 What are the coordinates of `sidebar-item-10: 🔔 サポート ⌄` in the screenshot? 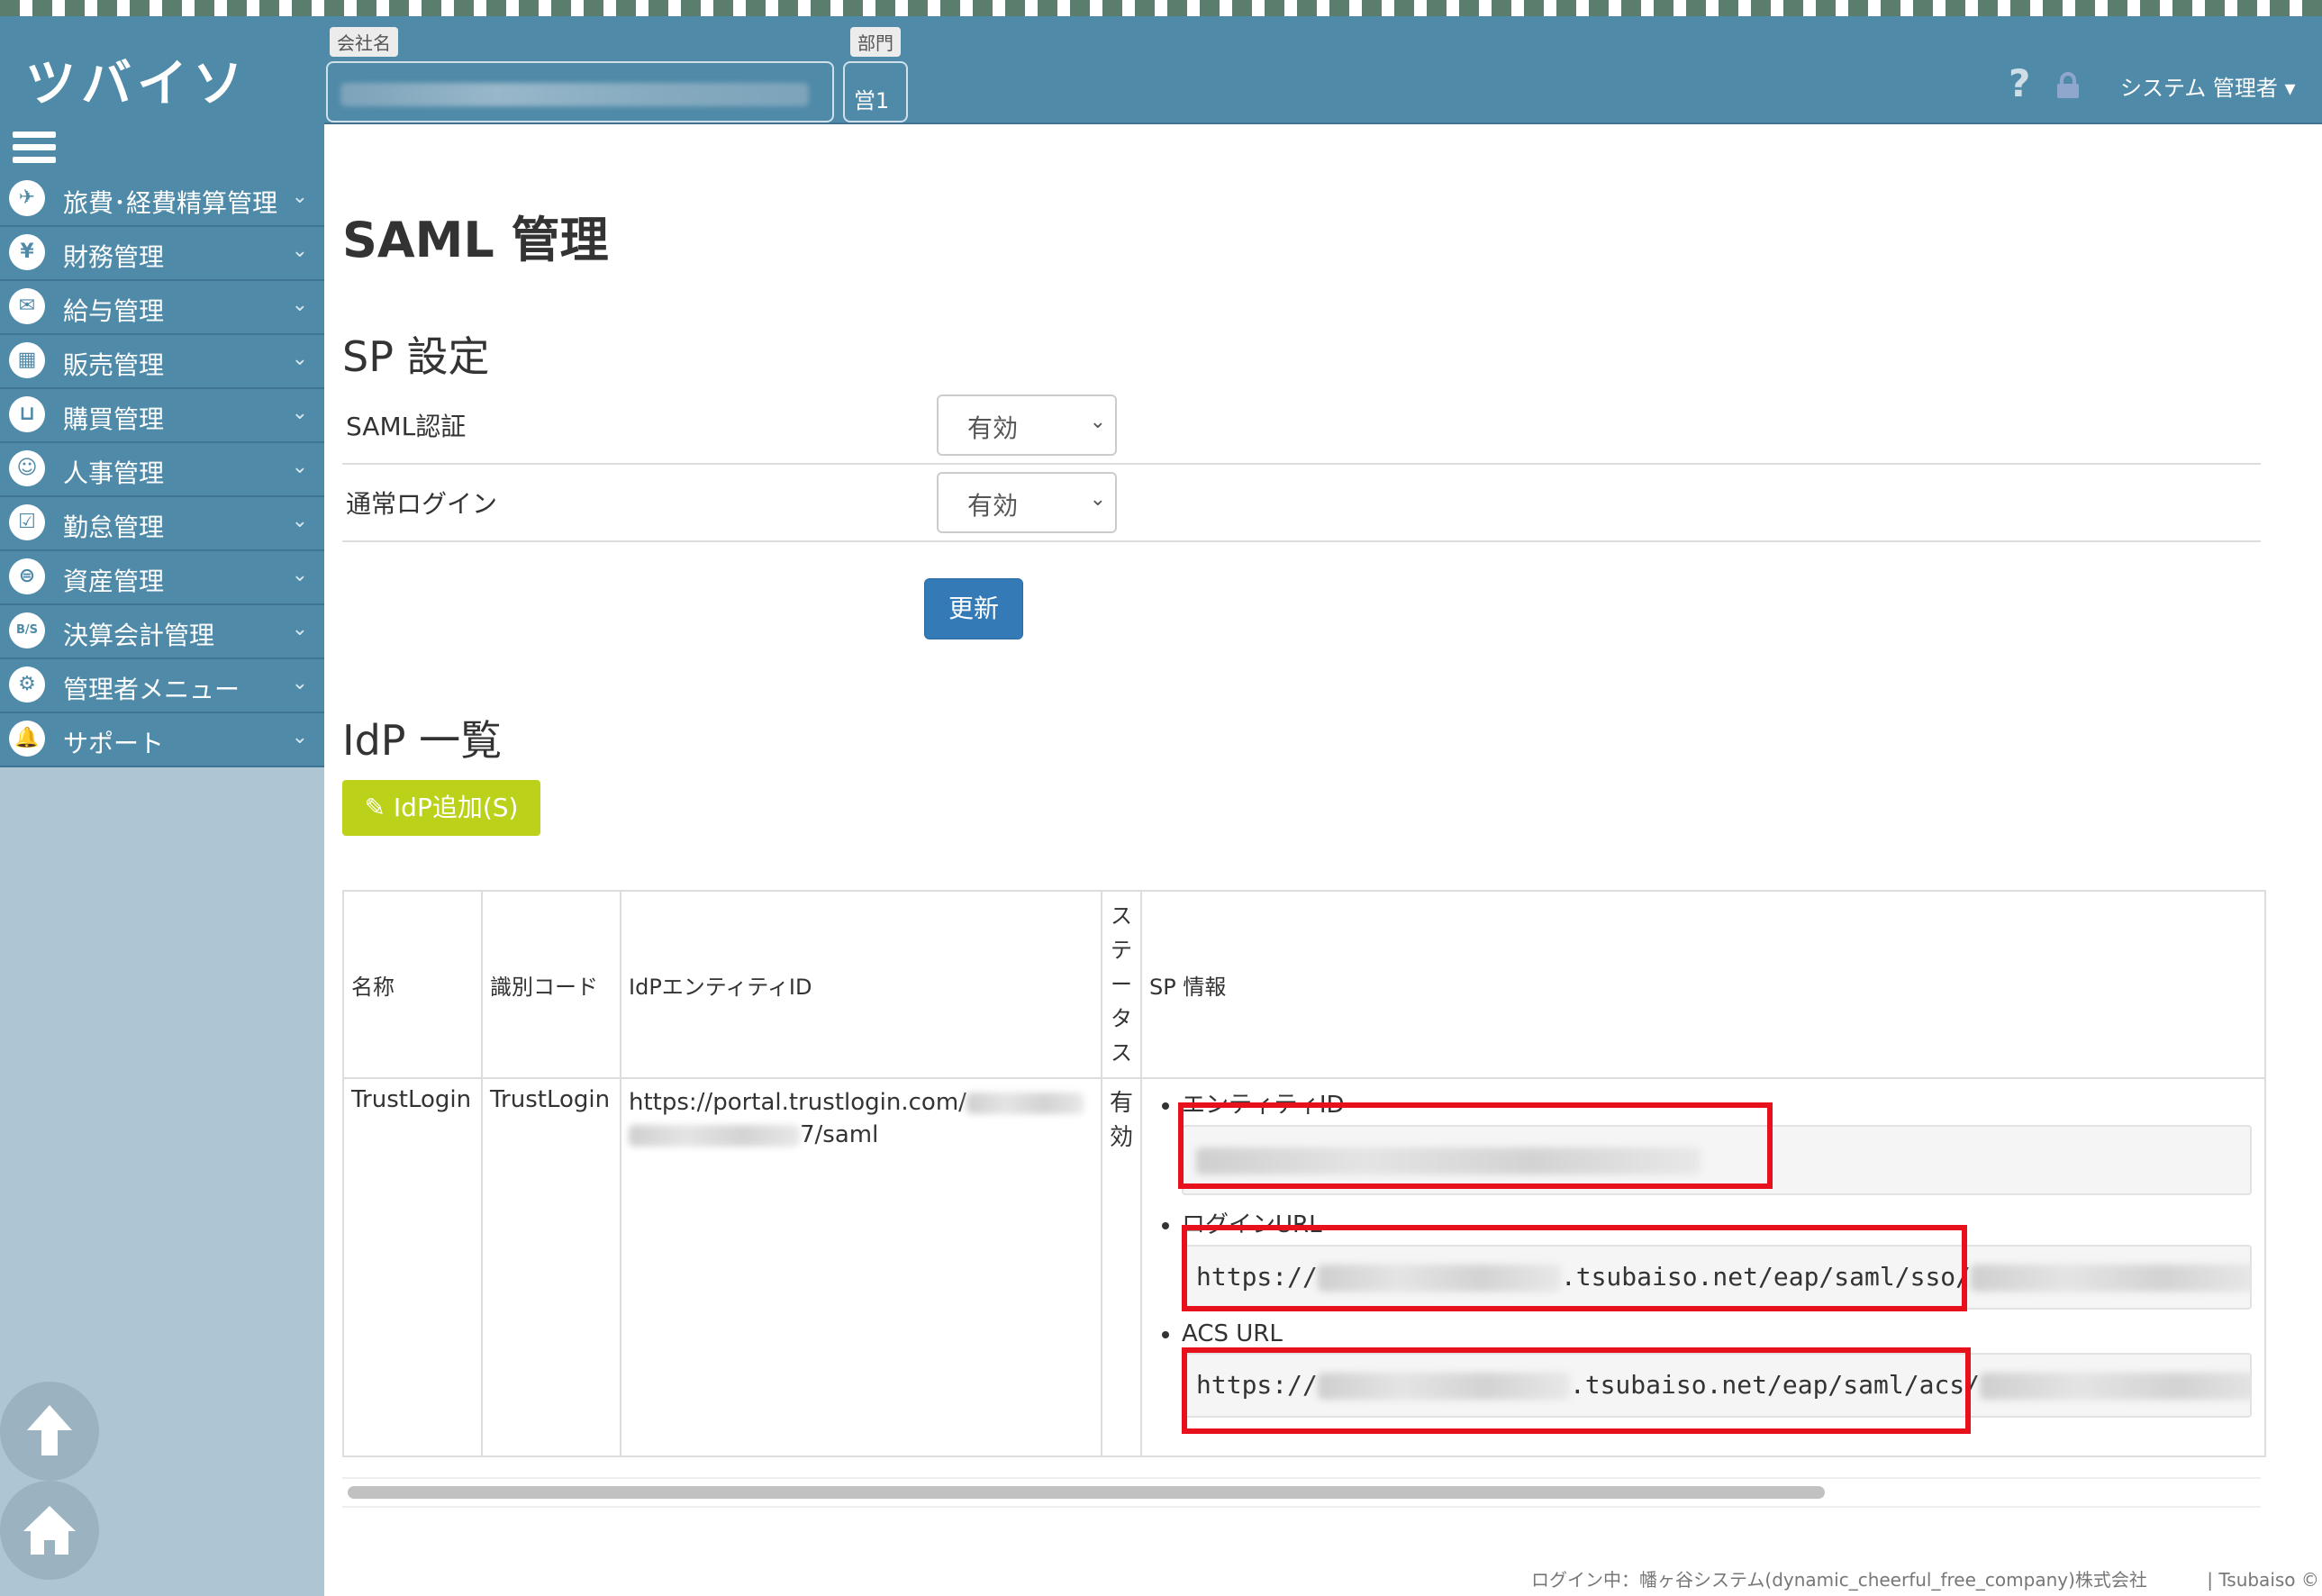 It's located at (162, 740).